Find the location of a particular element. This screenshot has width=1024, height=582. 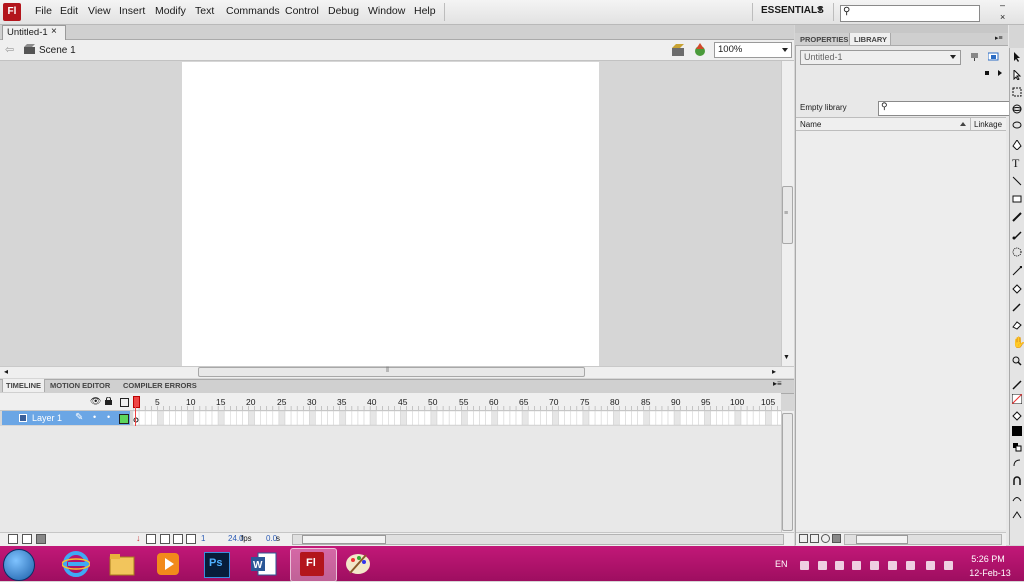

swap-colors-icon is located at coordinates (1017, 463).